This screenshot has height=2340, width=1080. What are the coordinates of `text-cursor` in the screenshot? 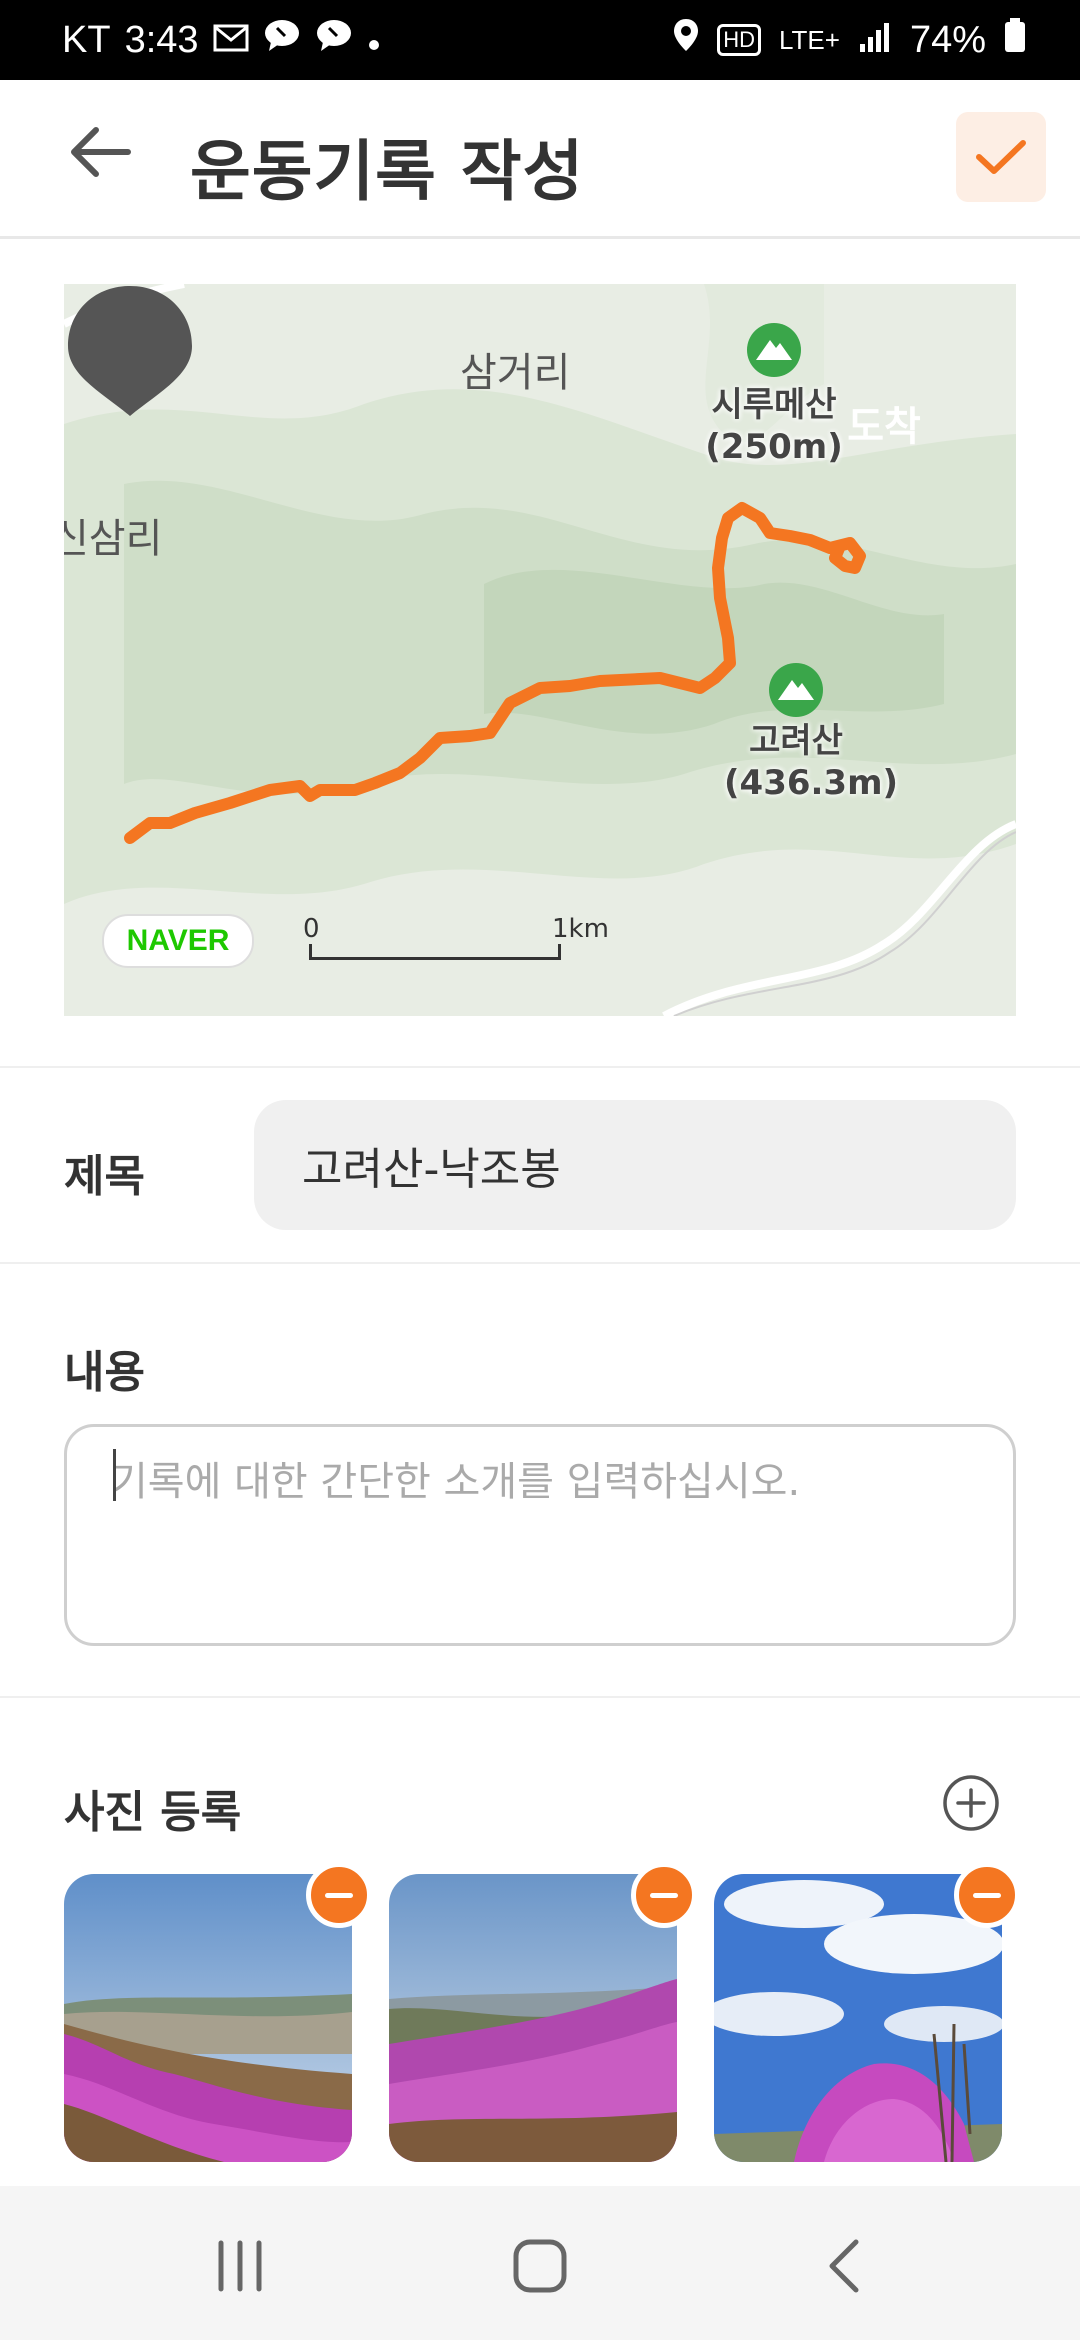 It's located at (114, 1475).